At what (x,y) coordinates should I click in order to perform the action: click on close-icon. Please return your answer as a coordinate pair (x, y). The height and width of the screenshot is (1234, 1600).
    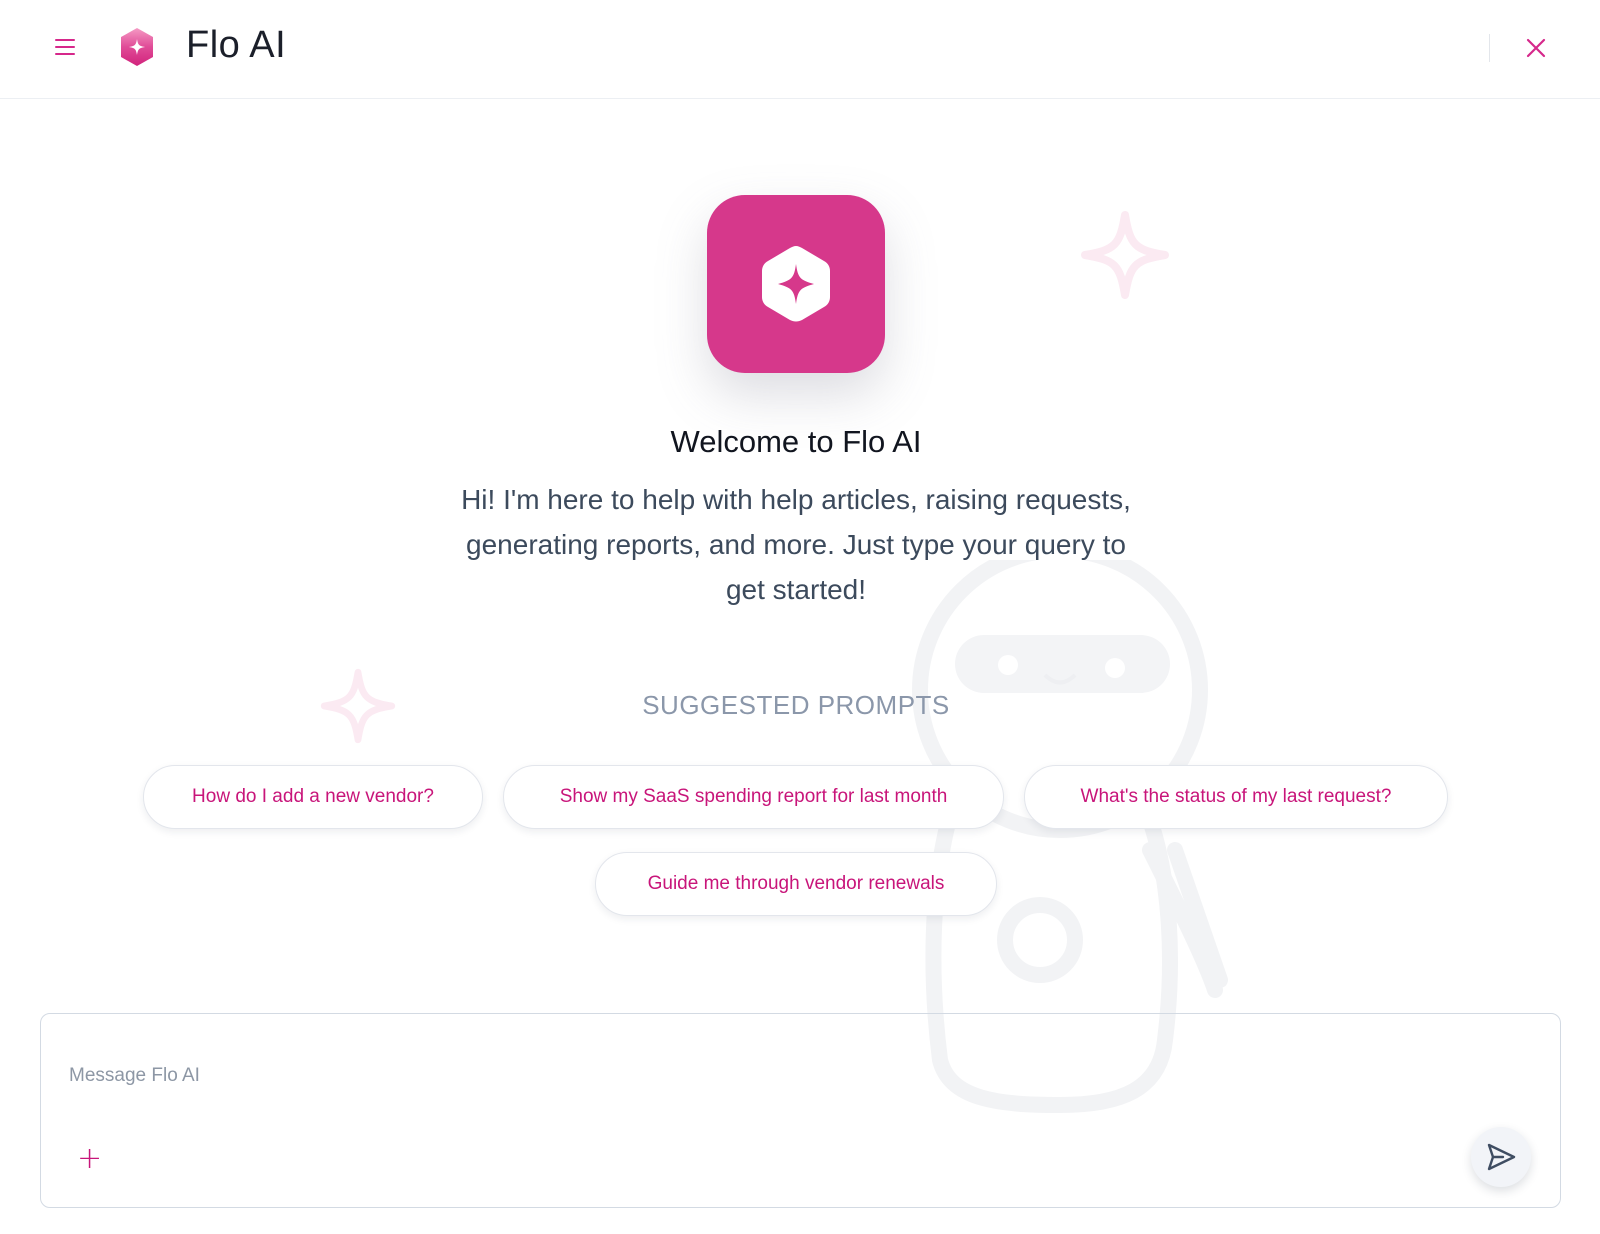
    Looking at the image, I should click on (1536, 48).